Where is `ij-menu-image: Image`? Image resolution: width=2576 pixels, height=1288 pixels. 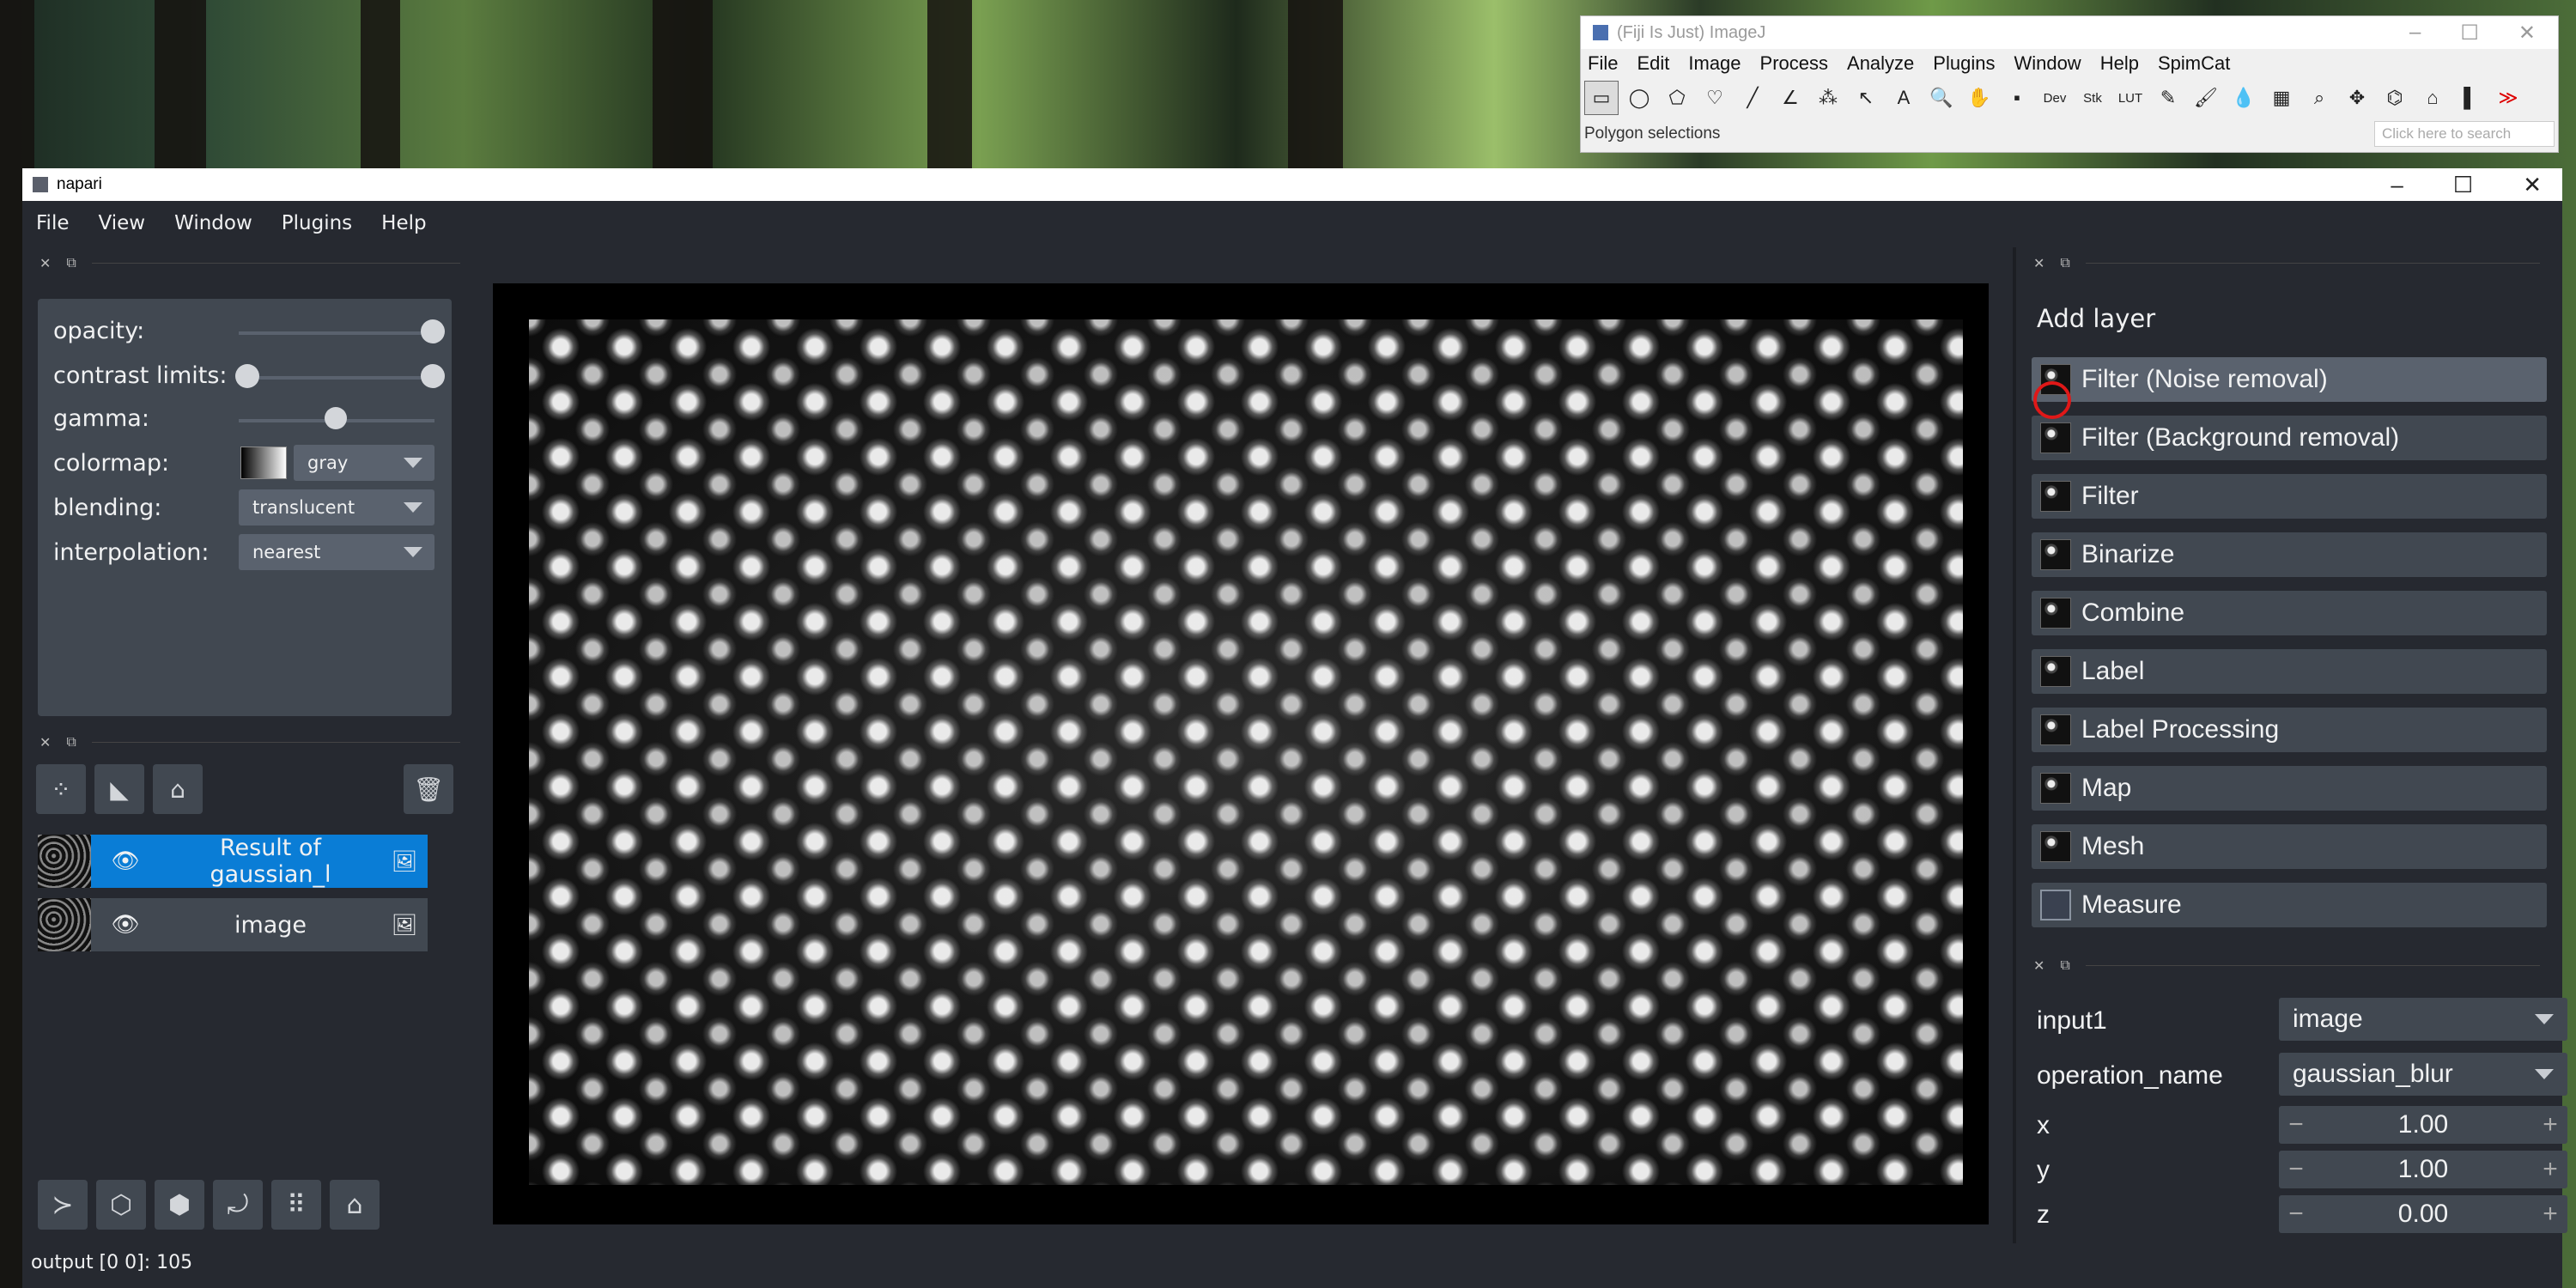 ij-menu-image: Image is located at coordinates (1715, 64).